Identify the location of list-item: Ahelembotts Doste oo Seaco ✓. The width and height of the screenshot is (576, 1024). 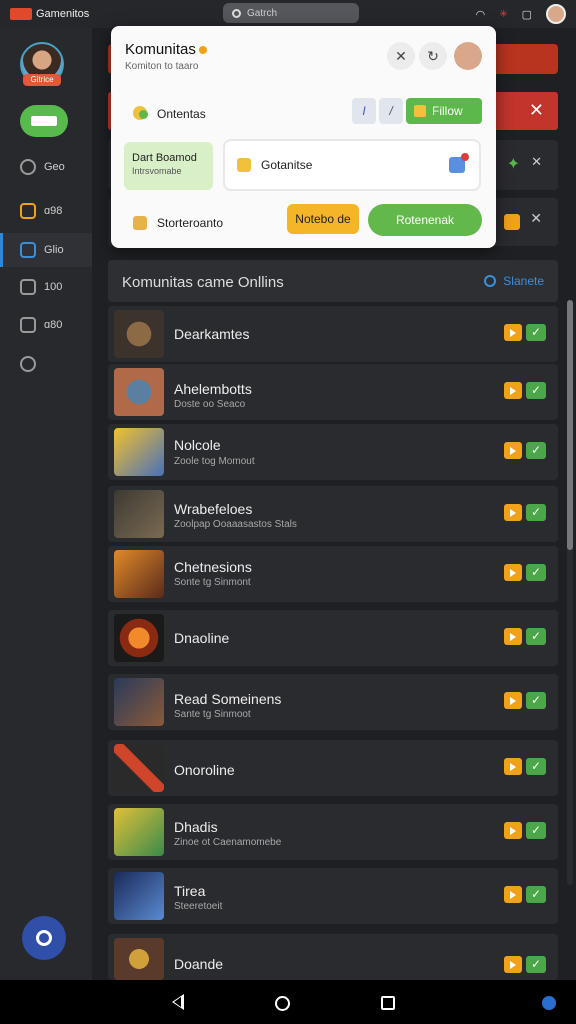
(333, 392).